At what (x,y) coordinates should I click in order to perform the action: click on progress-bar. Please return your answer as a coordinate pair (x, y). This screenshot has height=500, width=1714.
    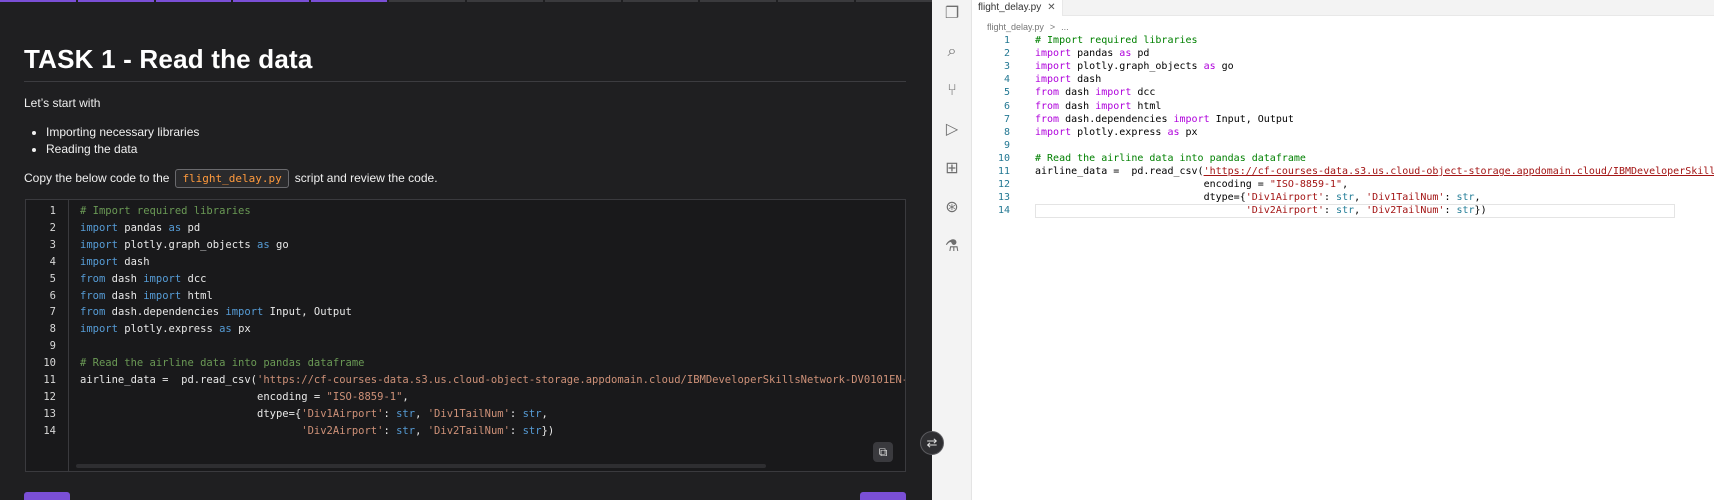
    Looking at the image, I should click on (466, 1).